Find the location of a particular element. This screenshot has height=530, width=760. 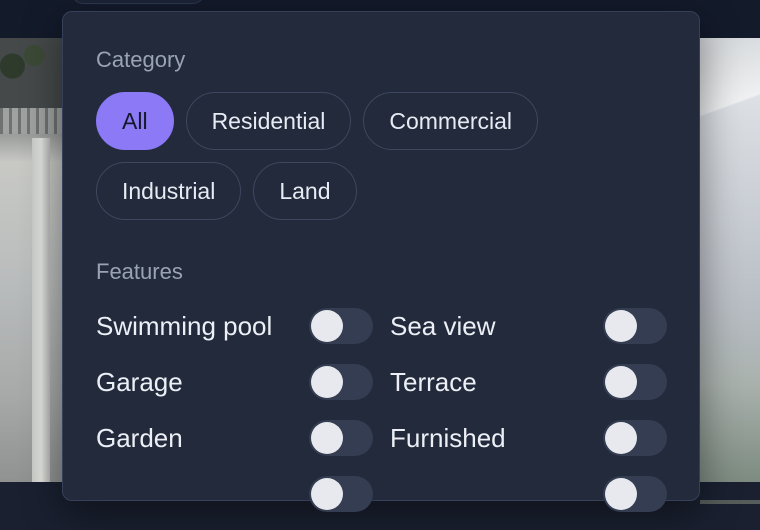

feature-furnished: Furnished is located at coordinates (490, 438).